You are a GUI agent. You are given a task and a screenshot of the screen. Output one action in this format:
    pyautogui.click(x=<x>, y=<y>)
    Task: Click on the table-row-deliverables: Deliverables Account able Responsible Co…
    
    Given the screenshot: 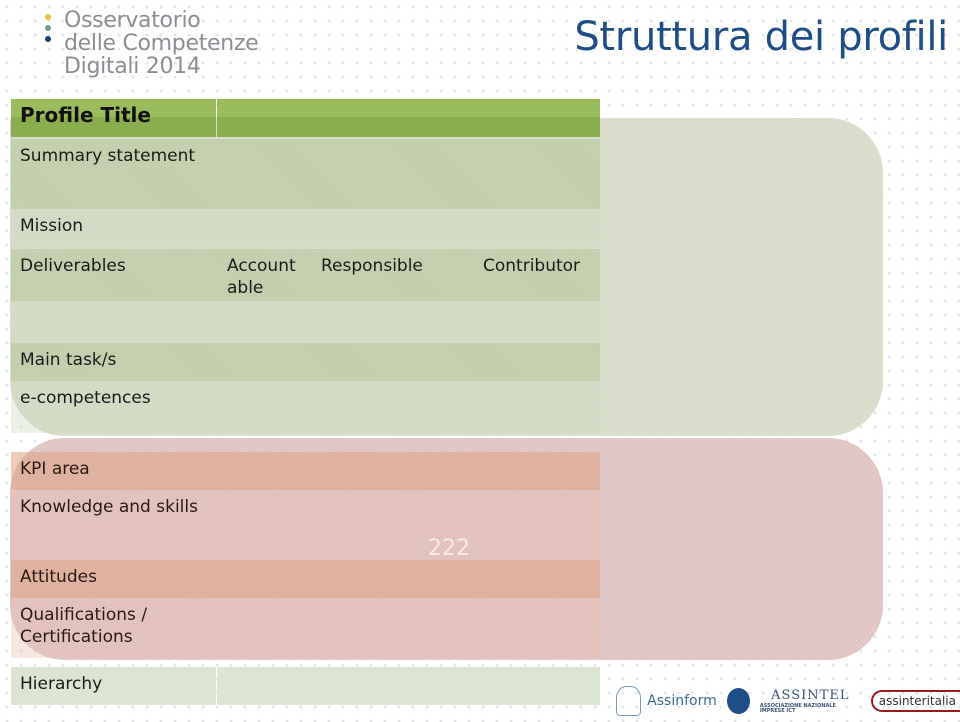 What is the action you would take?
    pyautogui.click(x=305, y=275)
    